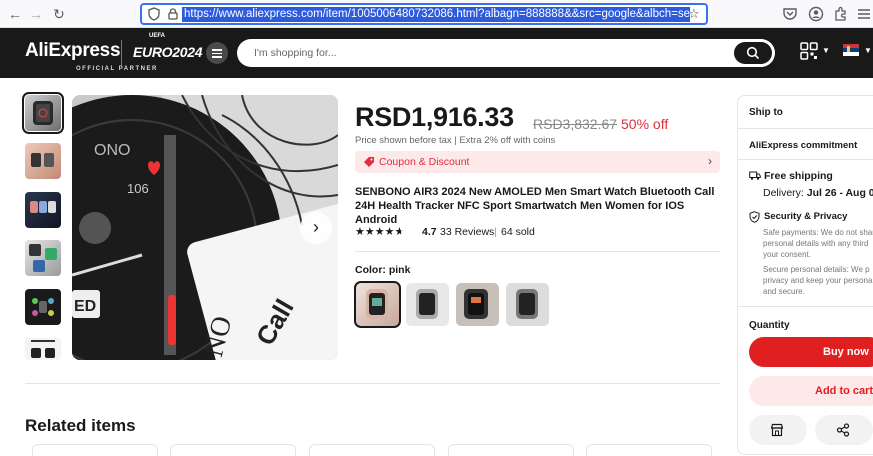 The image size is (873, 456). What do you see at coordinates (380, 232) in the screenshot?
I see `star-rating: ★★★★★` at bounding box center [380, 232].